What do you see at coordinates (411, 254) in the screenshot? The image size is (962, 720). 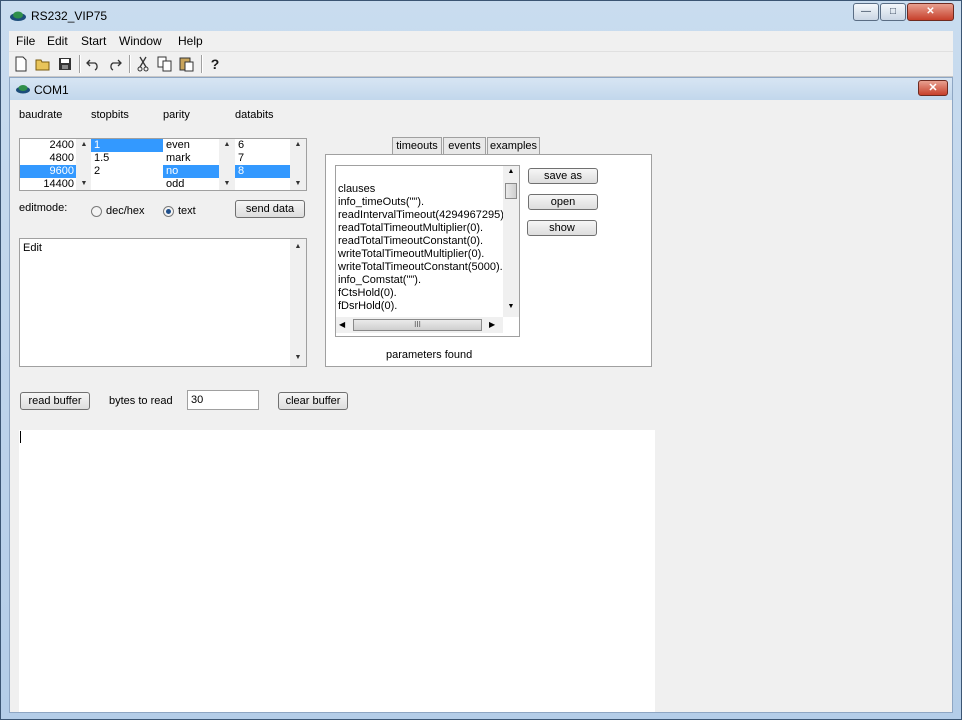 I see `parameter-line: writeTotalTimeoutMultiplier(0).` at bounding box center [411, 254].